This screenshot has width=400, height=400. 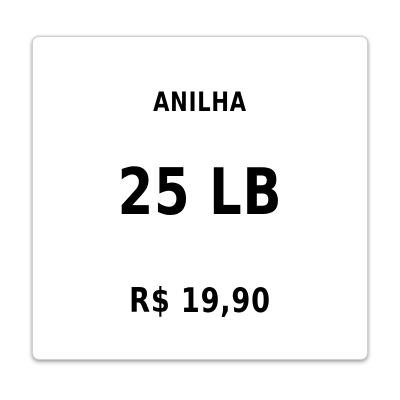 I want to click on product-name: ANILHA, so click(x=200, y=102).